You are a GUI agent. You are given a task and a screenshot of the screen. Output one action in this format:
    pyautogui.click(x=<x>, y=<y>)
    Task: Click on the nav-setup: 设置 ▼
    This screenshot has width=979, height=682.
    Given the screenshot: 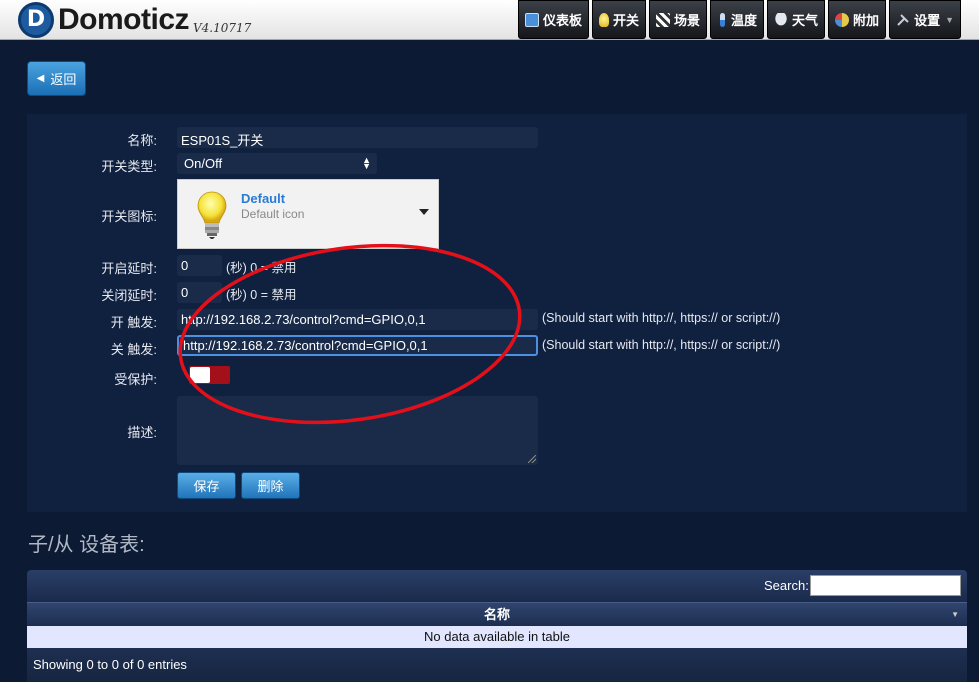 What is the action you would take?
    pyautogui.click(x=925, y=19)
    